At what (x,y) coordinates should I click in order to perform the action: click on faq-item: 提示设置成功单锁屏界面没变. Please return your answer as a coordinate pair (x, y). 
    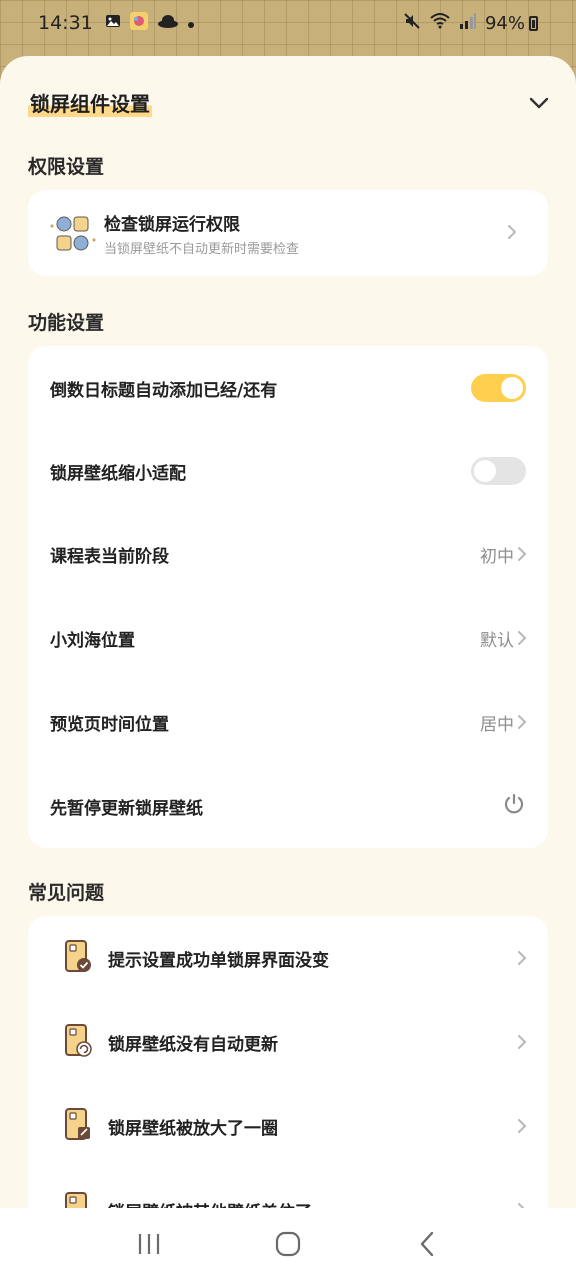
    Looking at the image, I should click on (288, 958).